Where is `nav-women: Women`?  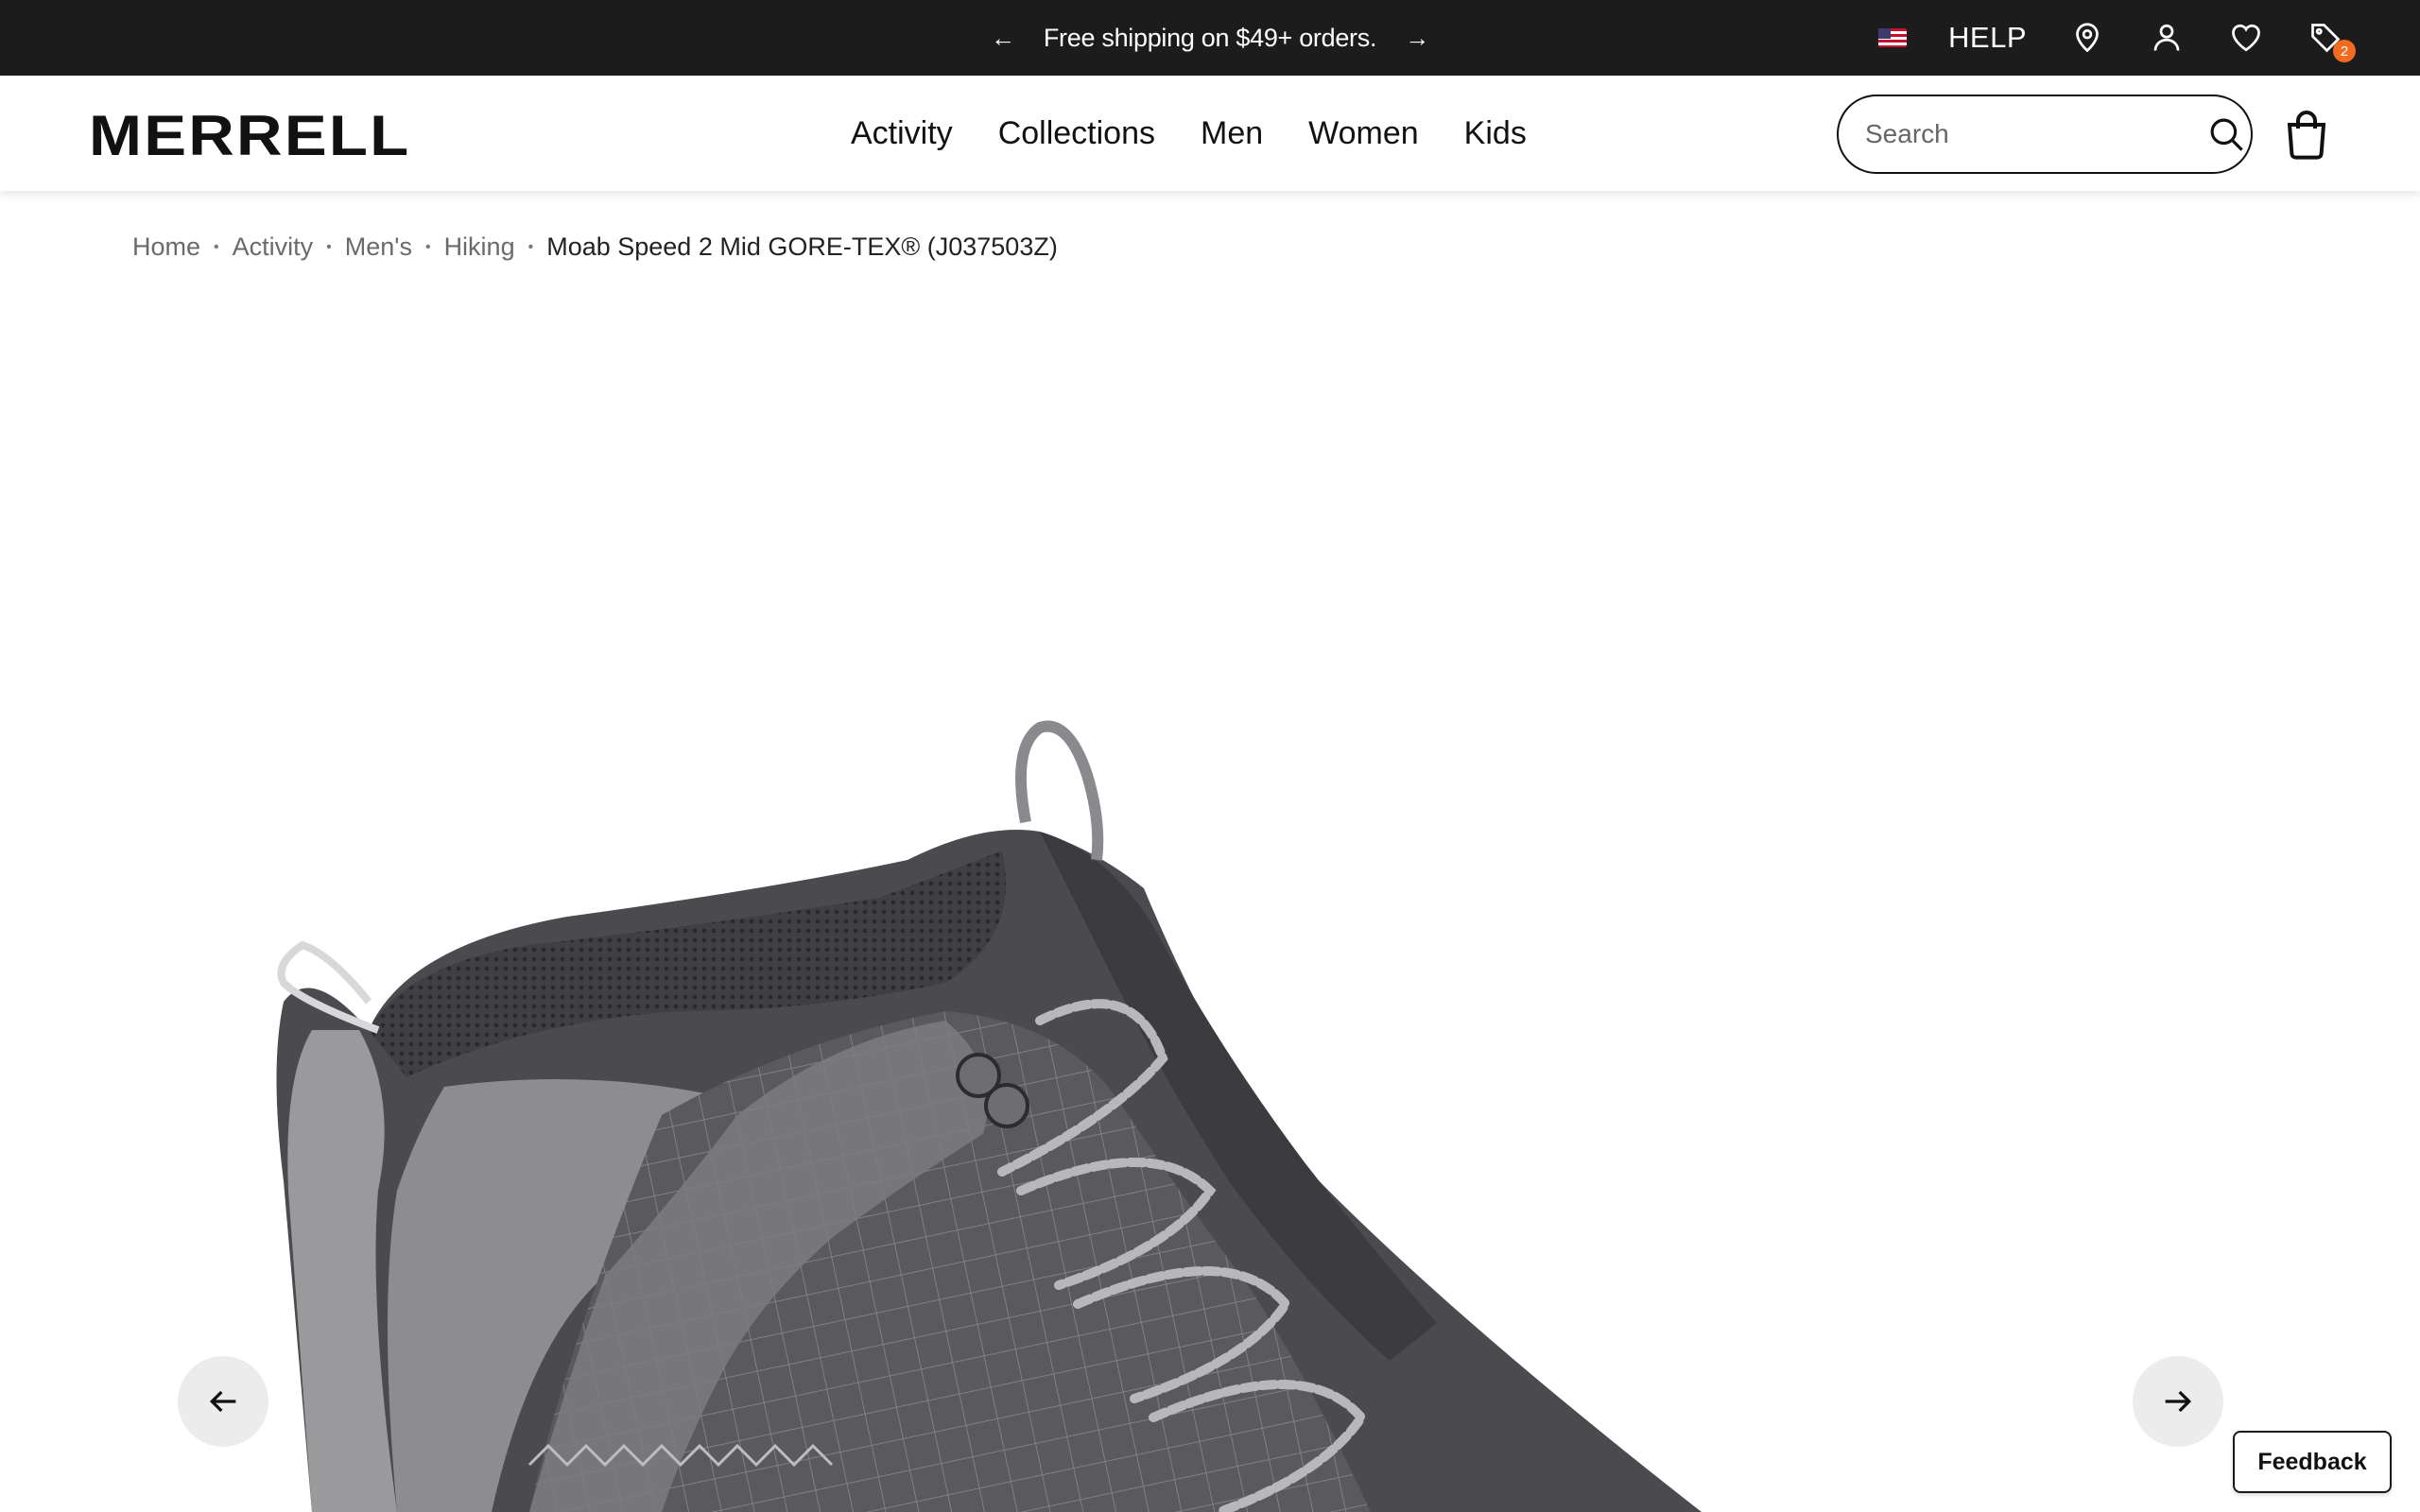 nav-women: Women is located at coordinates (1363, 133).